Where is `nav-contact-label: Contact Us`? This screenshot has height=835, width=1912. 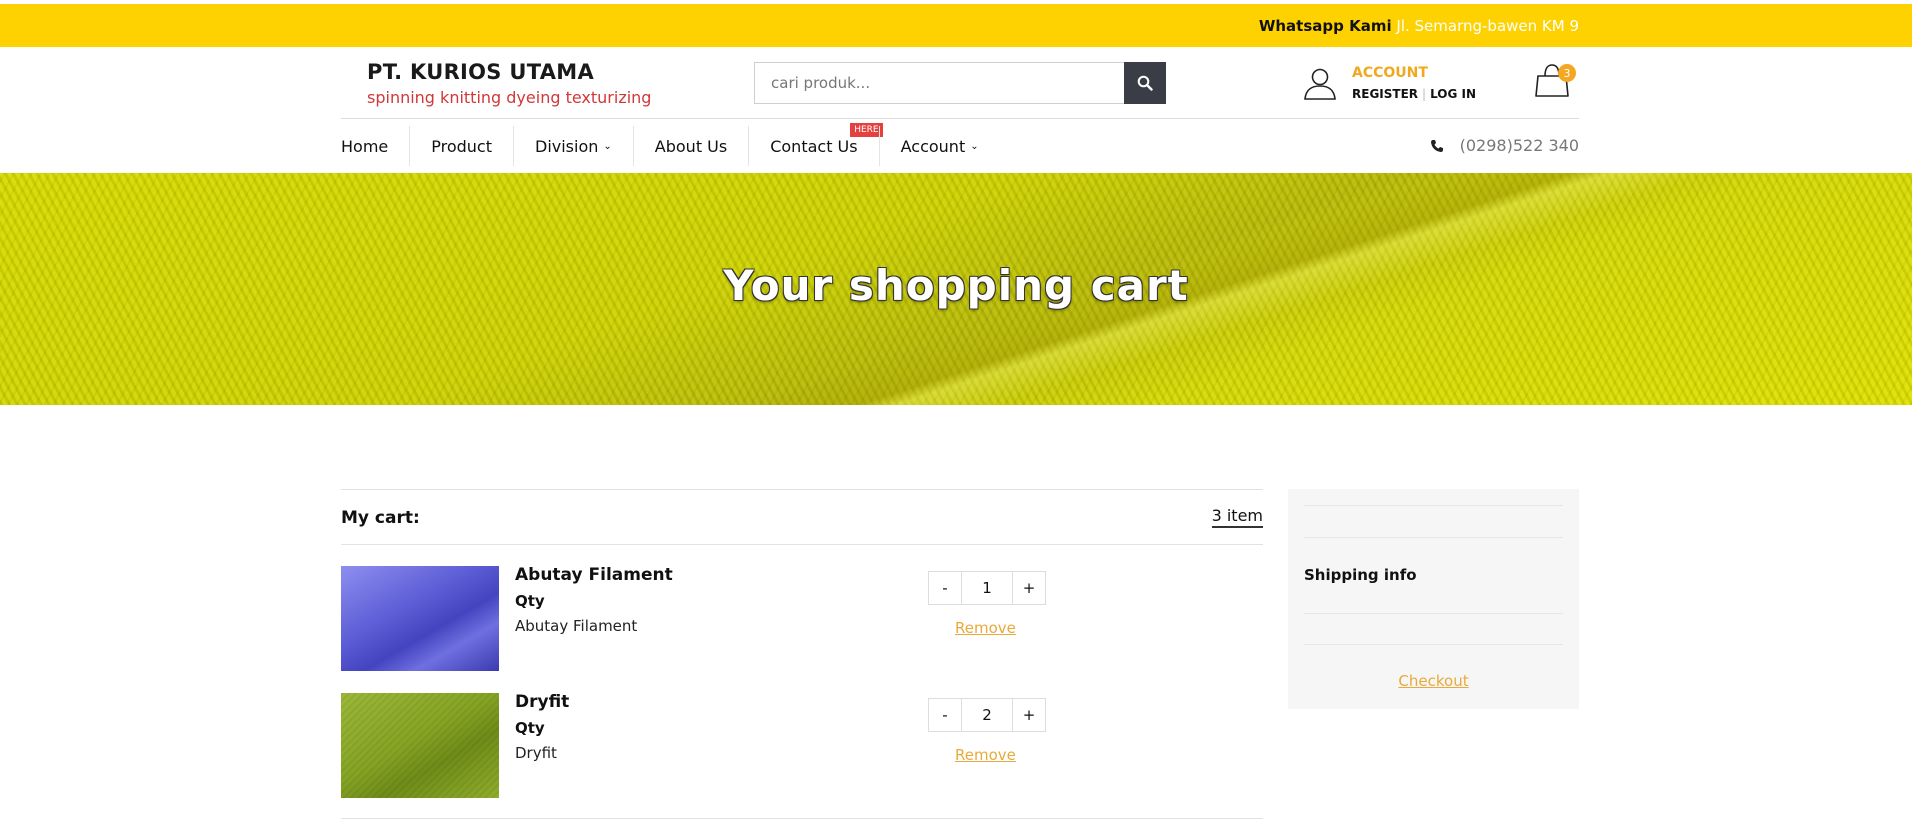 nav-contact-label: Contact Us is located at coordinates (814, 146).